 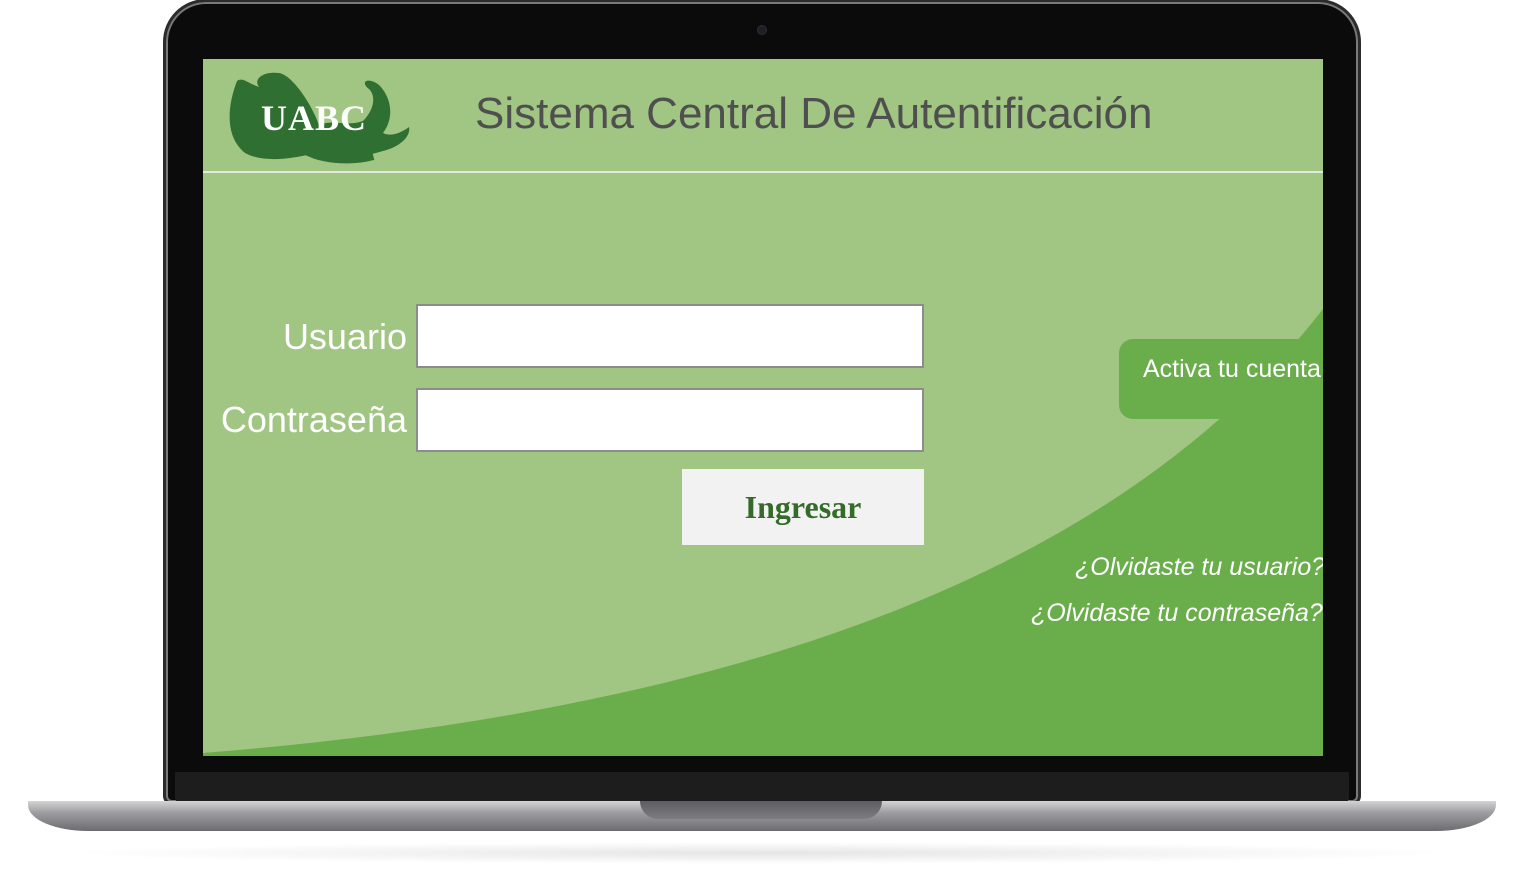 I want to click on laptop-shadow, so click(x=762, y=853).